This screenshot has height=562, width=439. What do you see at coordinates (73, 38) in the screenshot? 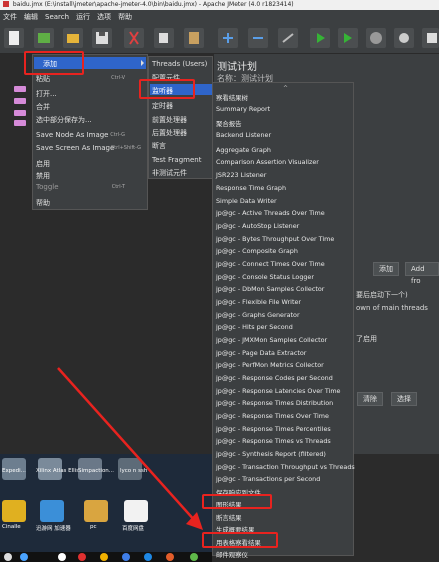
I see `open-icon` at bounding box center [73, 38].